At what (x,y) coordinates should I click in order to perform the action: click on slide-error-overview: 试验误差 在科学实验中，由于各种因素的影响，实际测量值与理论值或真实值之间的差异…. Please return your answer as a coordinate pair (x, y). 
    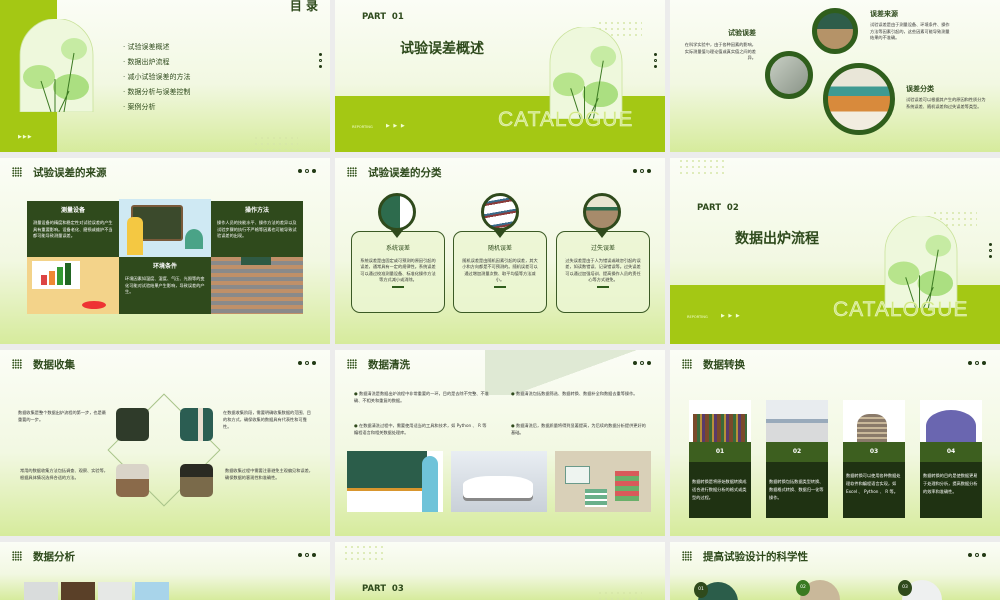
    Looking at the image, I should click on (835, 76).